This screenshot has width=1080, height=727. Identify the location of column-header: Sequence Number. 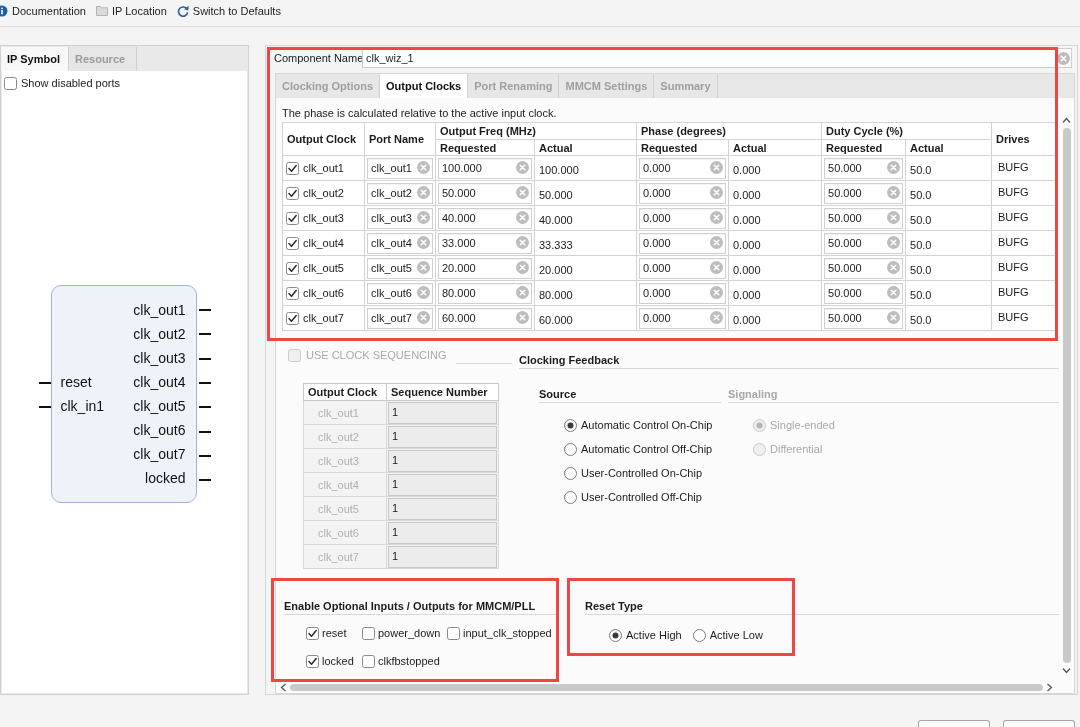
(442, 392).